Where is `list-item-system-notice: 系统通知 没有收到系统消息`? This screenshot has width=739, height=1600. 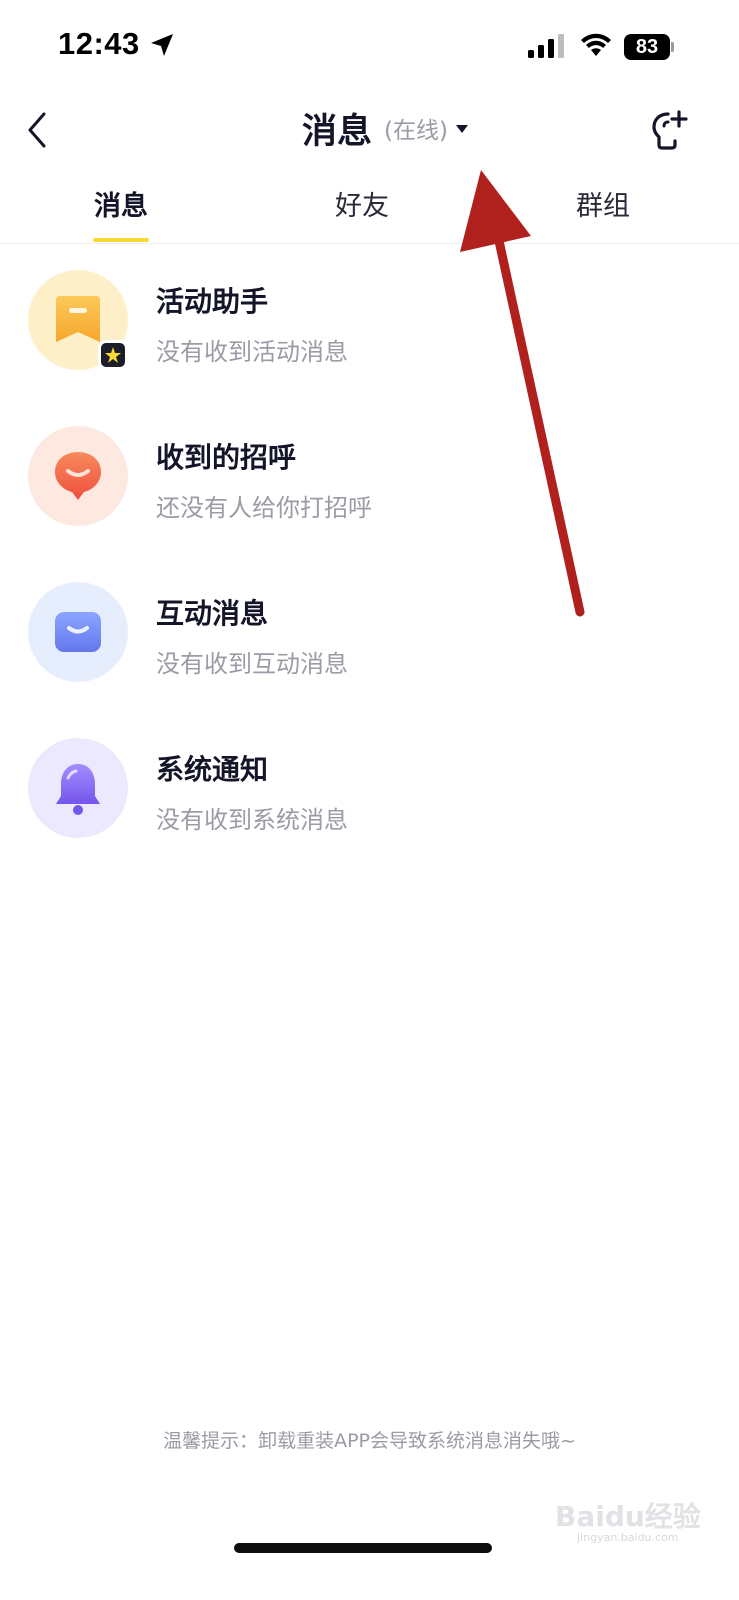 list-item-system-notice: 系统通知 没有收到系统消息 is located at coordinates (369, 789).